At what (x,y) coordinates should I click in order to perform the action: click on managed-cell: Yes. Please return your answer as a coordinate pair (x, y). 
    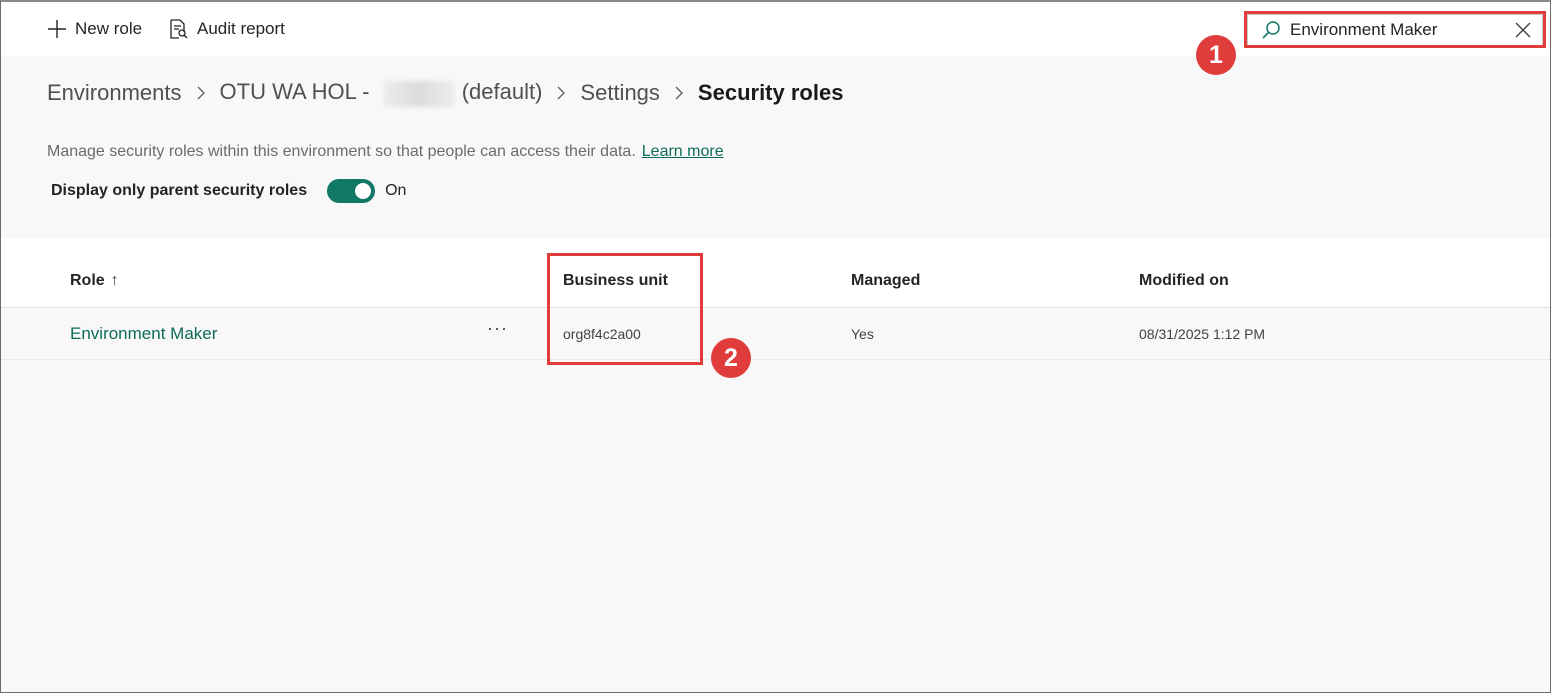
    Looking at the image, I should click on (862, 334).